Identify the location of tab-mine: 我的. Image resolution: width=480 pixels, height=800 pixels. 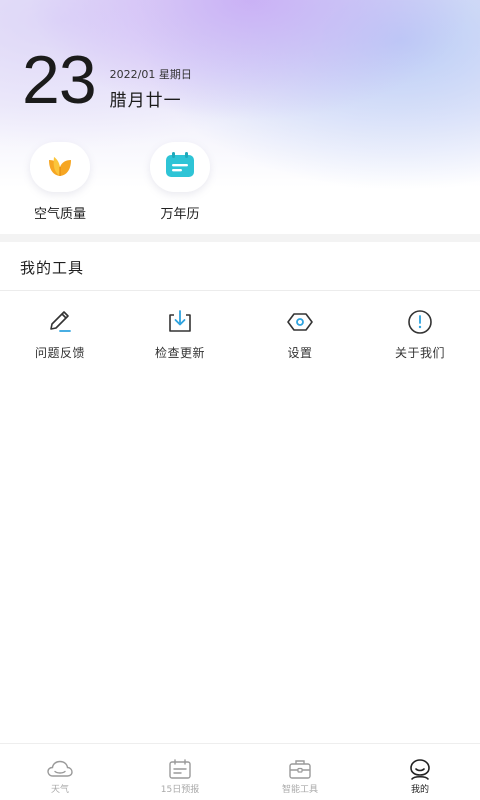
(420, 772).